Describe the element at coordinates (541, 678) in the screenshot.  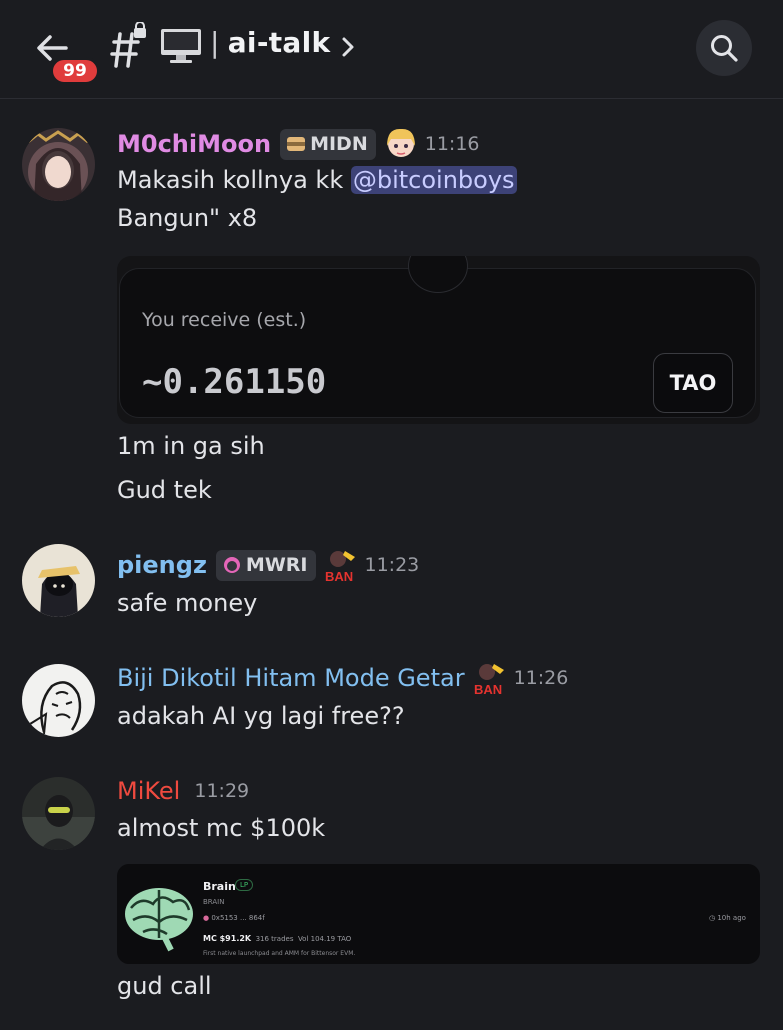
I see `timestamp: 11:26` at that location.